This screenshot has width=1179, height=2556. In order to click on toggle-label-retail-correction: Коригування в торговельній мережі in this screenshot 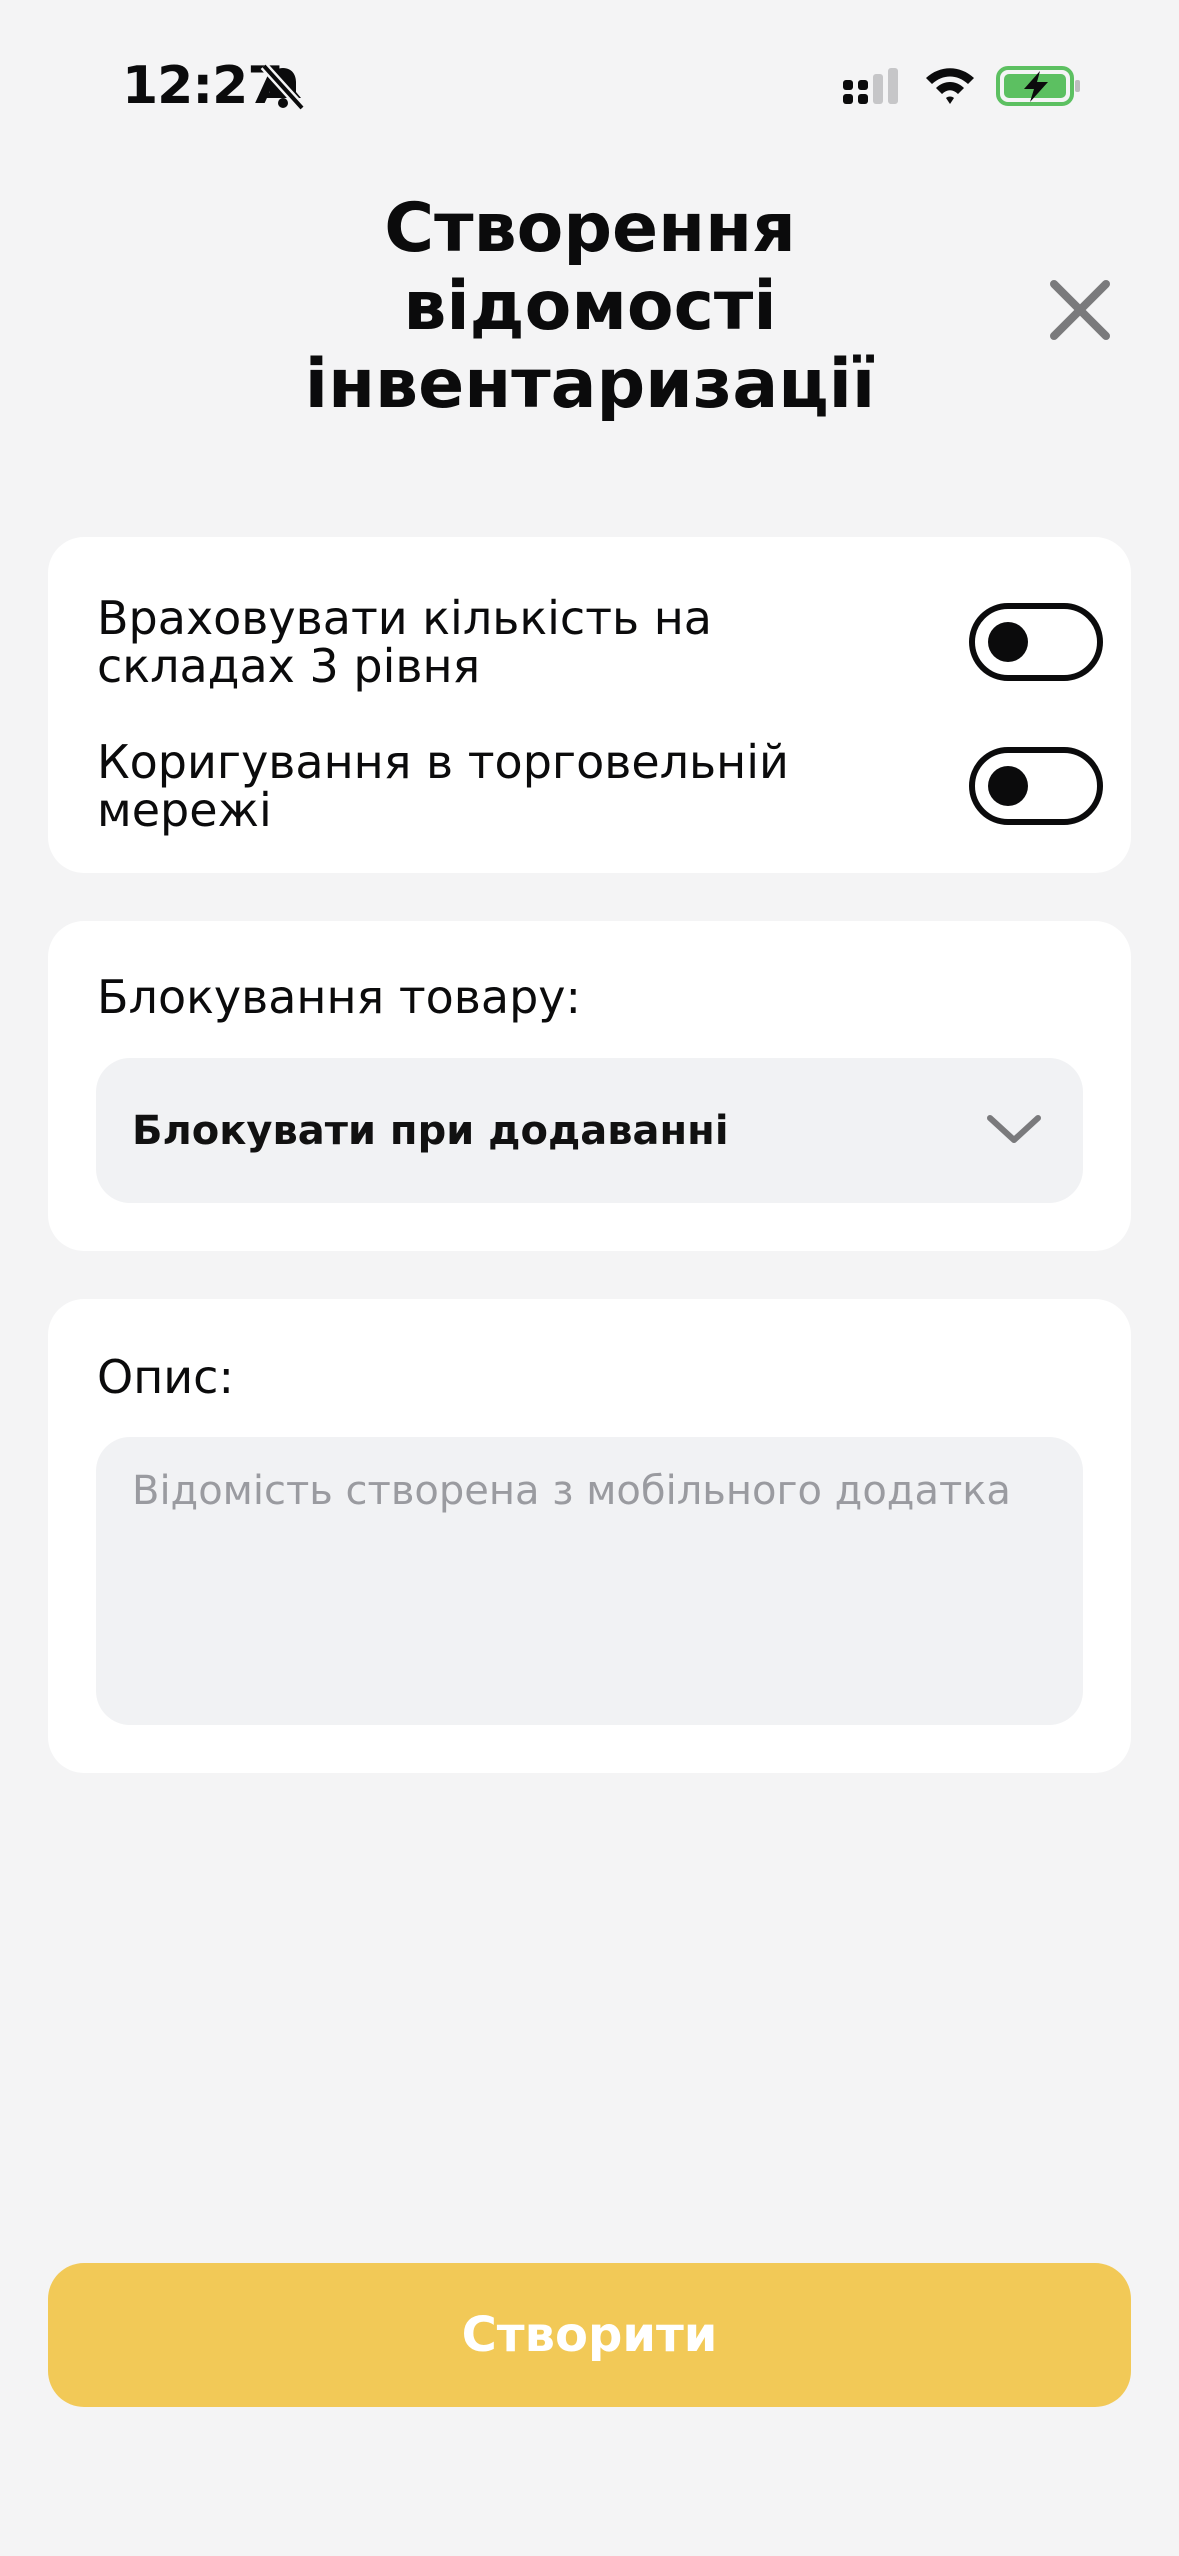, I will do `click(443, 786)`.